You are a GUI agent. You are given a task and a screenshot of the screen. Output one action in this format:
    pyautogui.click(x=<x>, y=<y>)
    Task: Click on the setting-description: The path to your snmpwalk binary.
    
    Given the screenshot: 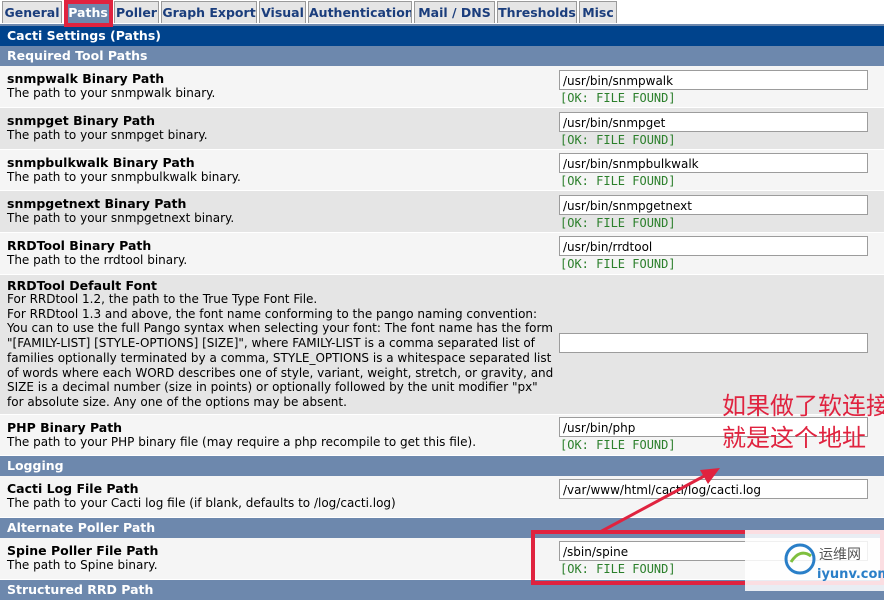 What is the action you would take?
    pyautogui.click(x=111, y=93)
    